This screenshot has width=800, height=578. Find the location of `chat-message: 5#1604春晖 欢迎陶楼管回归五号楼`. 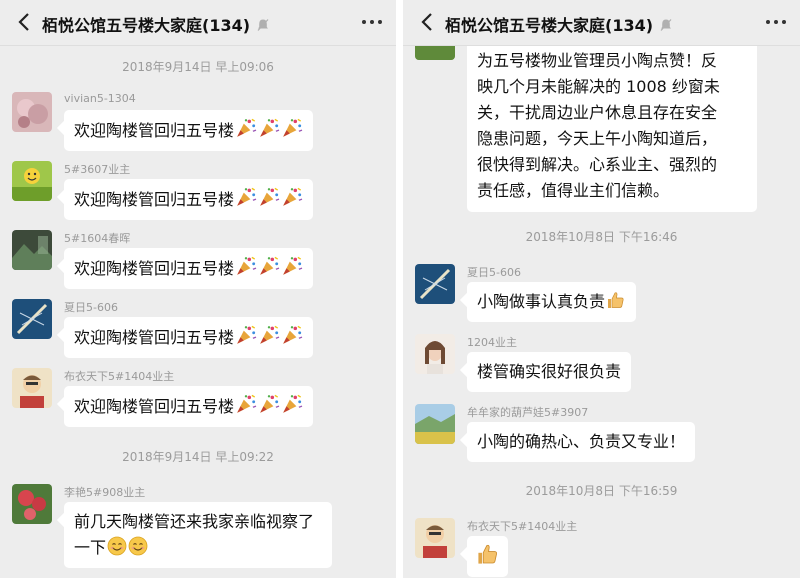

chat-message: 5#1604春晖 欢迎陶楼管回归五号楼 is located at coordinates (200, 260).